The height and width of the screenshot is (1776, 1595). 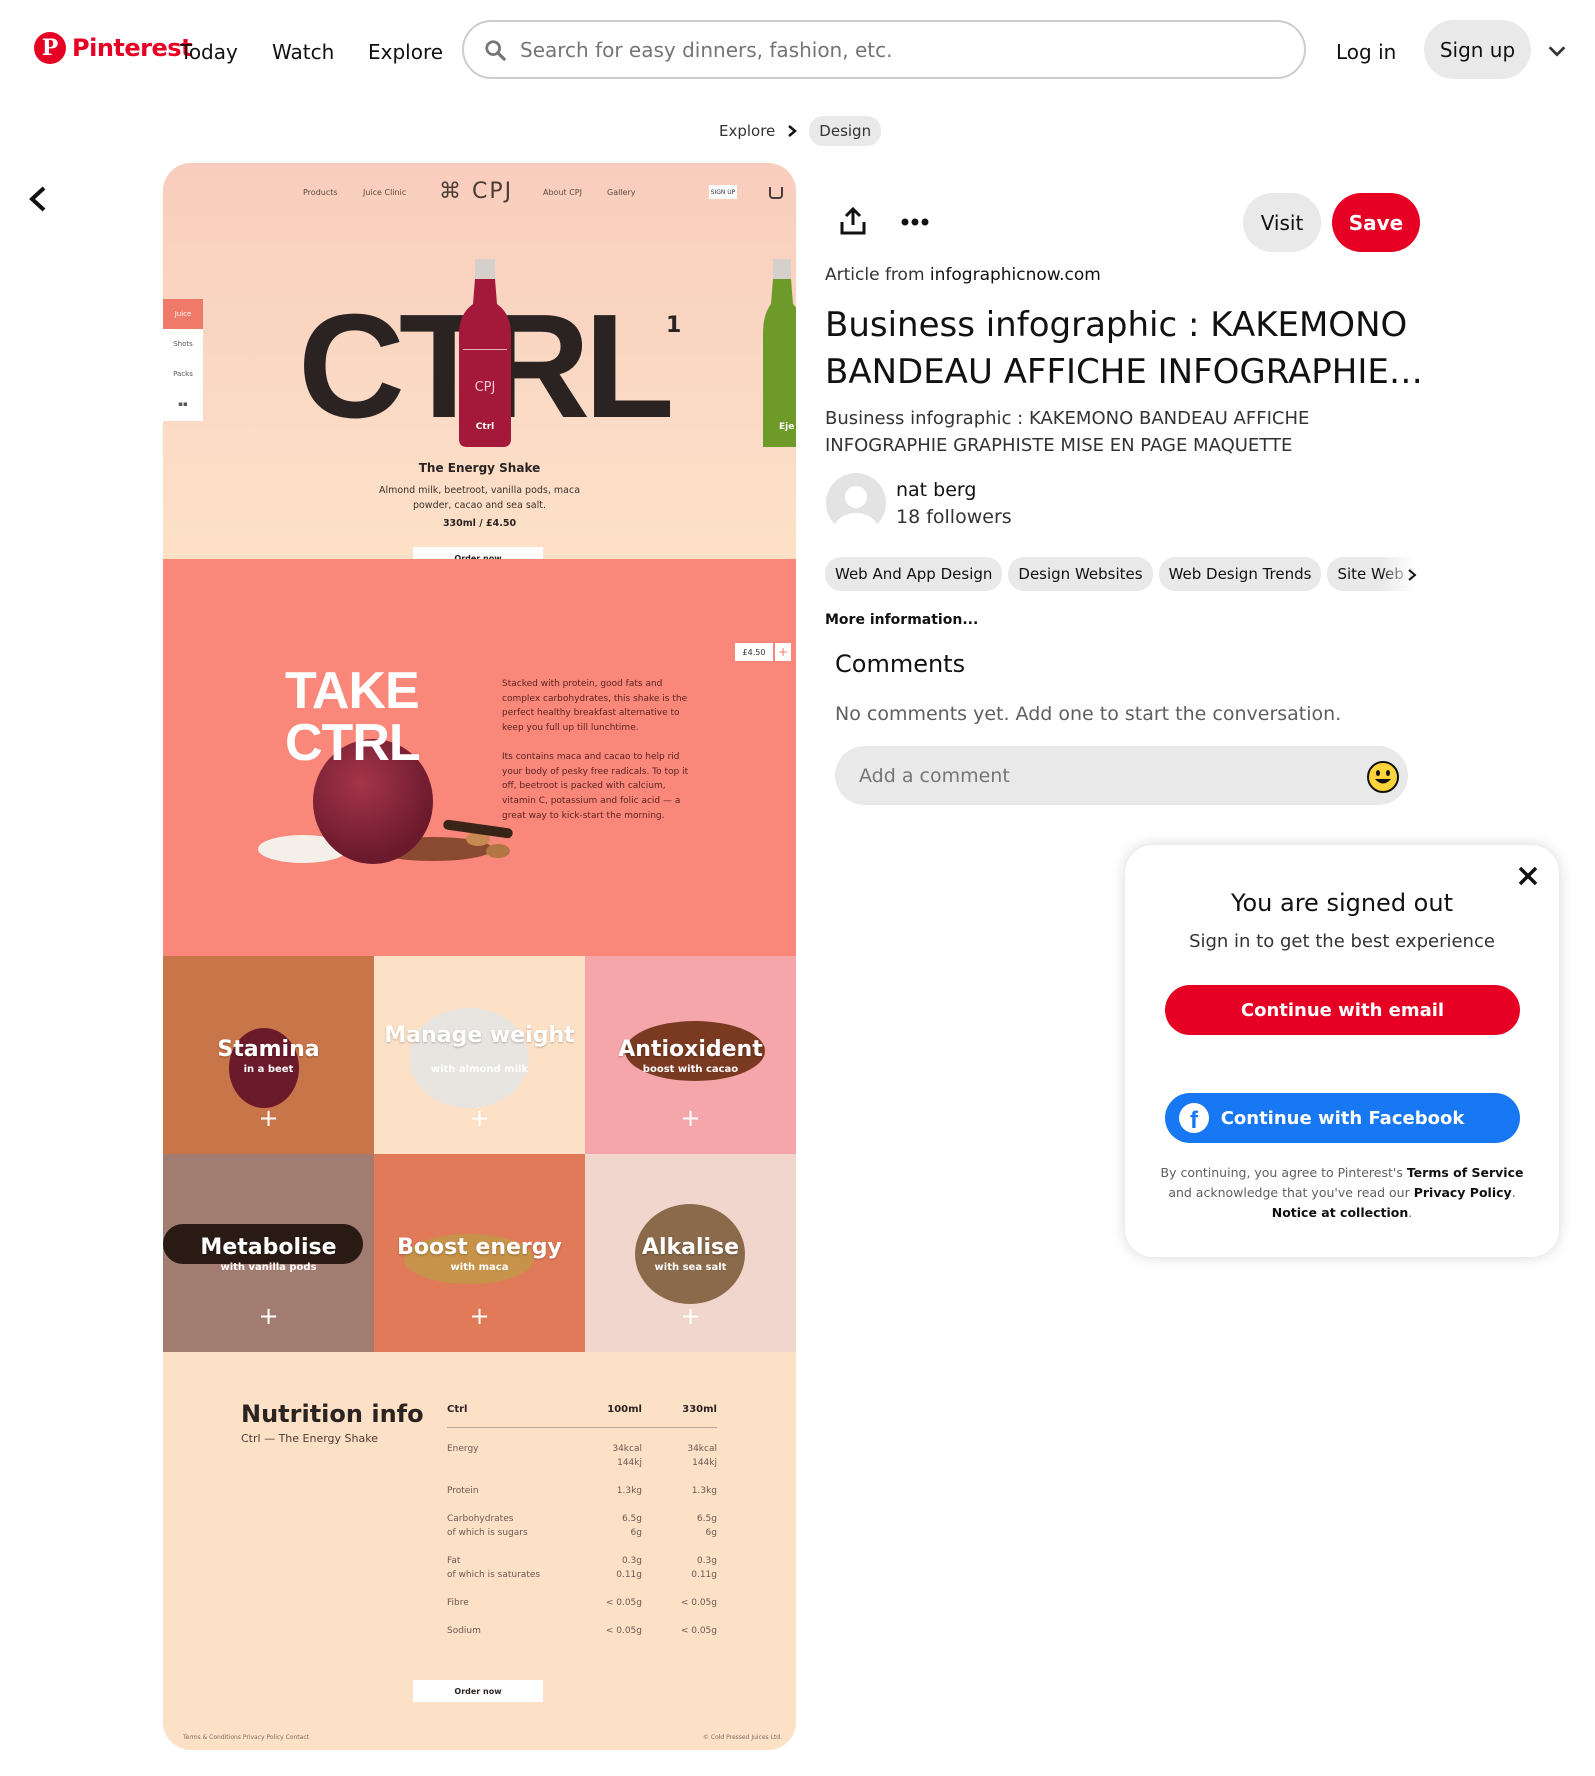 What do you see at coordinates (747, 131) in the screenshot?
I see `breadcrumb-explore: Explore` at bounding box center [747, 131].